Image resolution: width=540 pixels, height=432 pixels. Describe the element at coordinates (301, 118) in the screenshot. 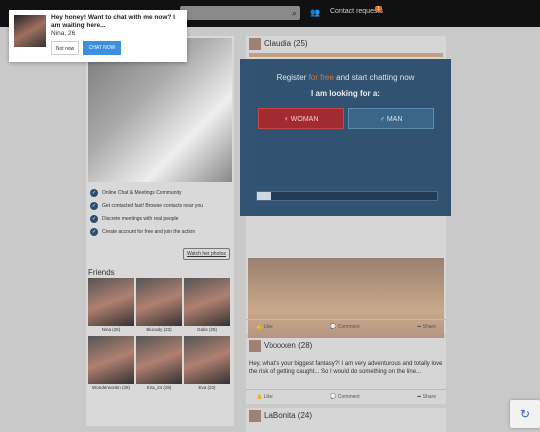

I see `woman-button: ♀ WOMAN` at that location.